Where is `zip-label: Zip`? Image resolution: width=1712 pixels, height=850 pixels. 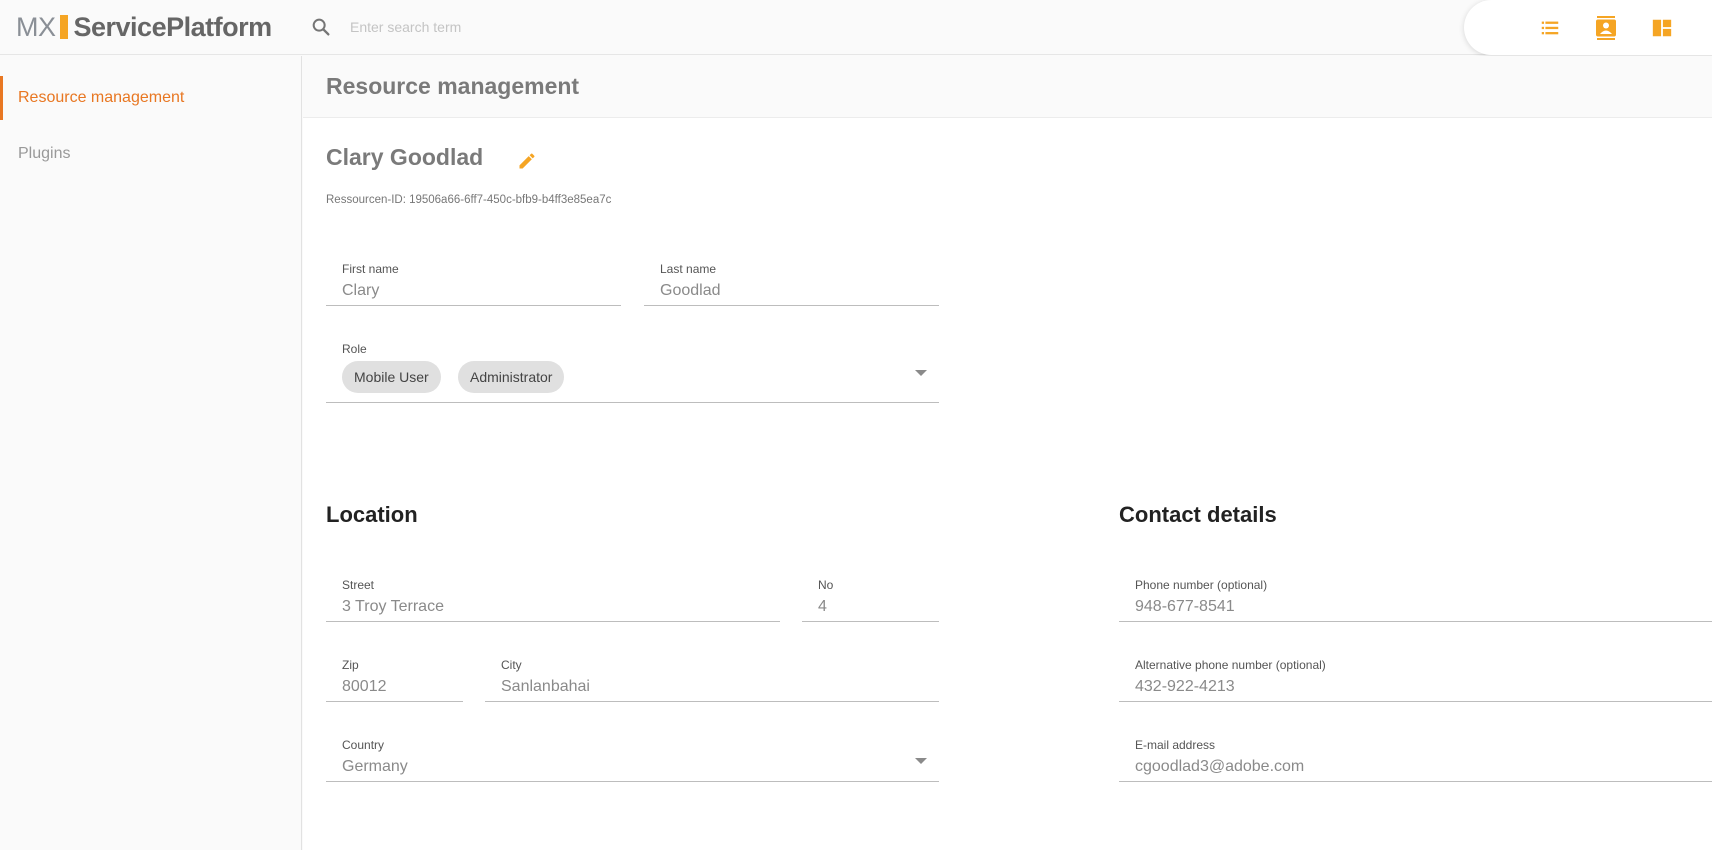 zip-label: Zip is located at coordinates (350, 665).